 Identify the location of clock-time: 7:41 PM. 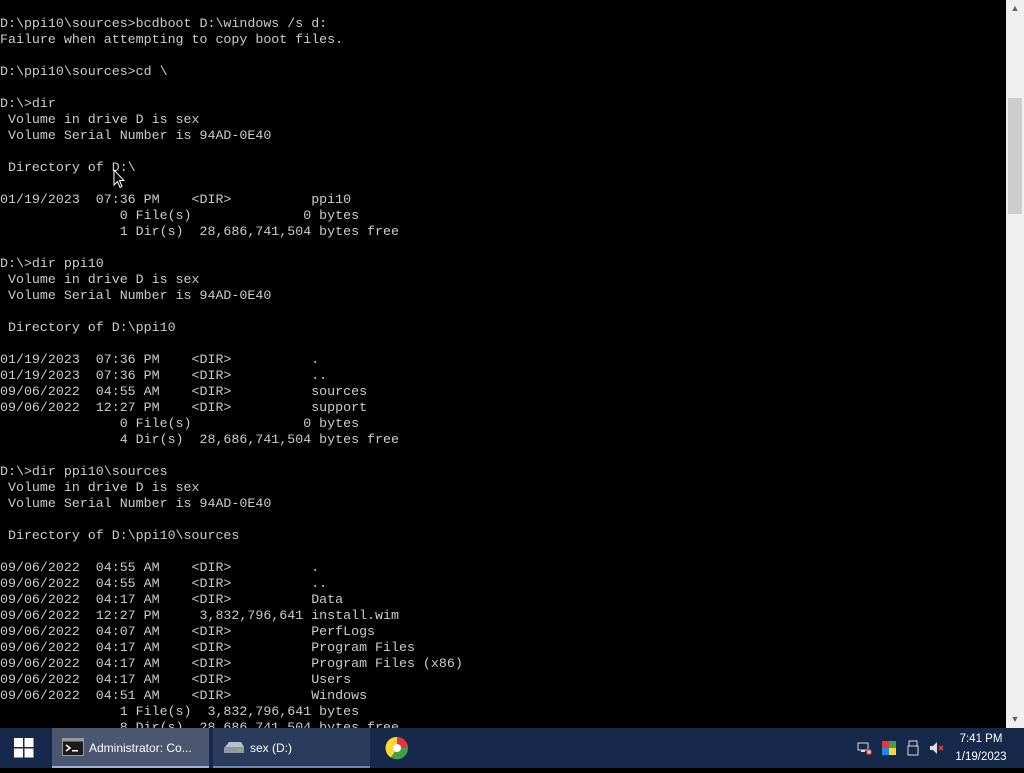
(981, 739).